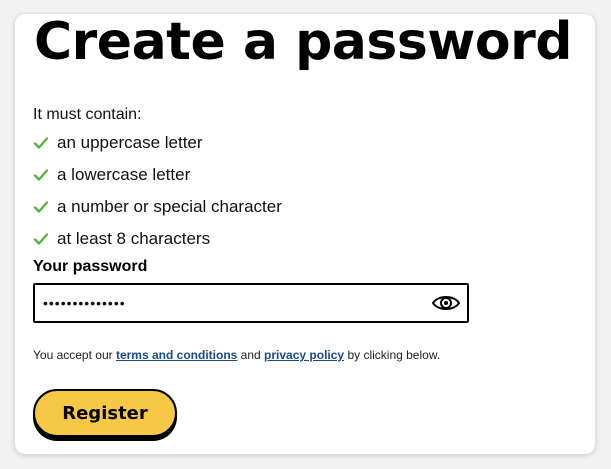 The height and width of the screenshot is (469, 611). What do you see at coordinates (134, 238) in the screenshot?
I see `requirement-label: at least 8 characters` at bounding box center [134, 238].